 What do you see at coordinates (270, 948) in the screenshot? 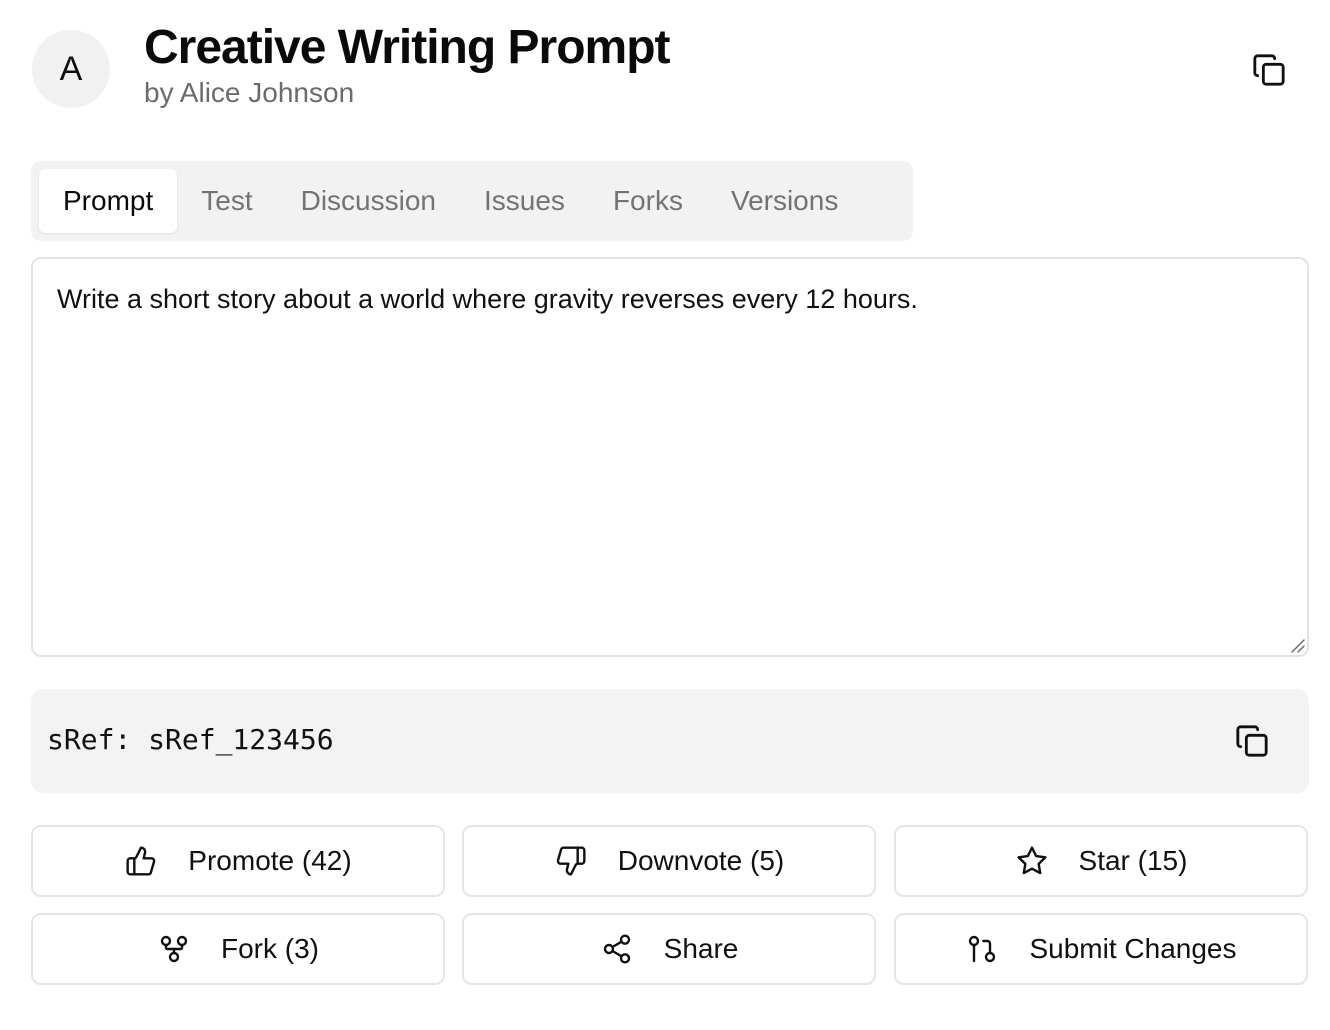
I see `fork-label: Fork (3)` at bounding box center [270, 948].